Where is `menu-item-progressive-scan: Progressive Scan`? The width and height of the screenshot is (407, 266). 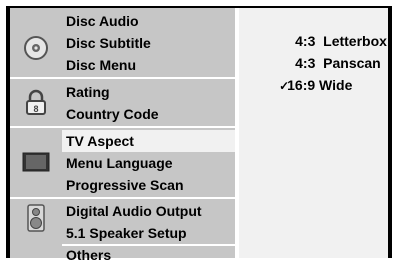 menu-item-progressive-scan: Progressive Scan is located at coordinates (148, 185).